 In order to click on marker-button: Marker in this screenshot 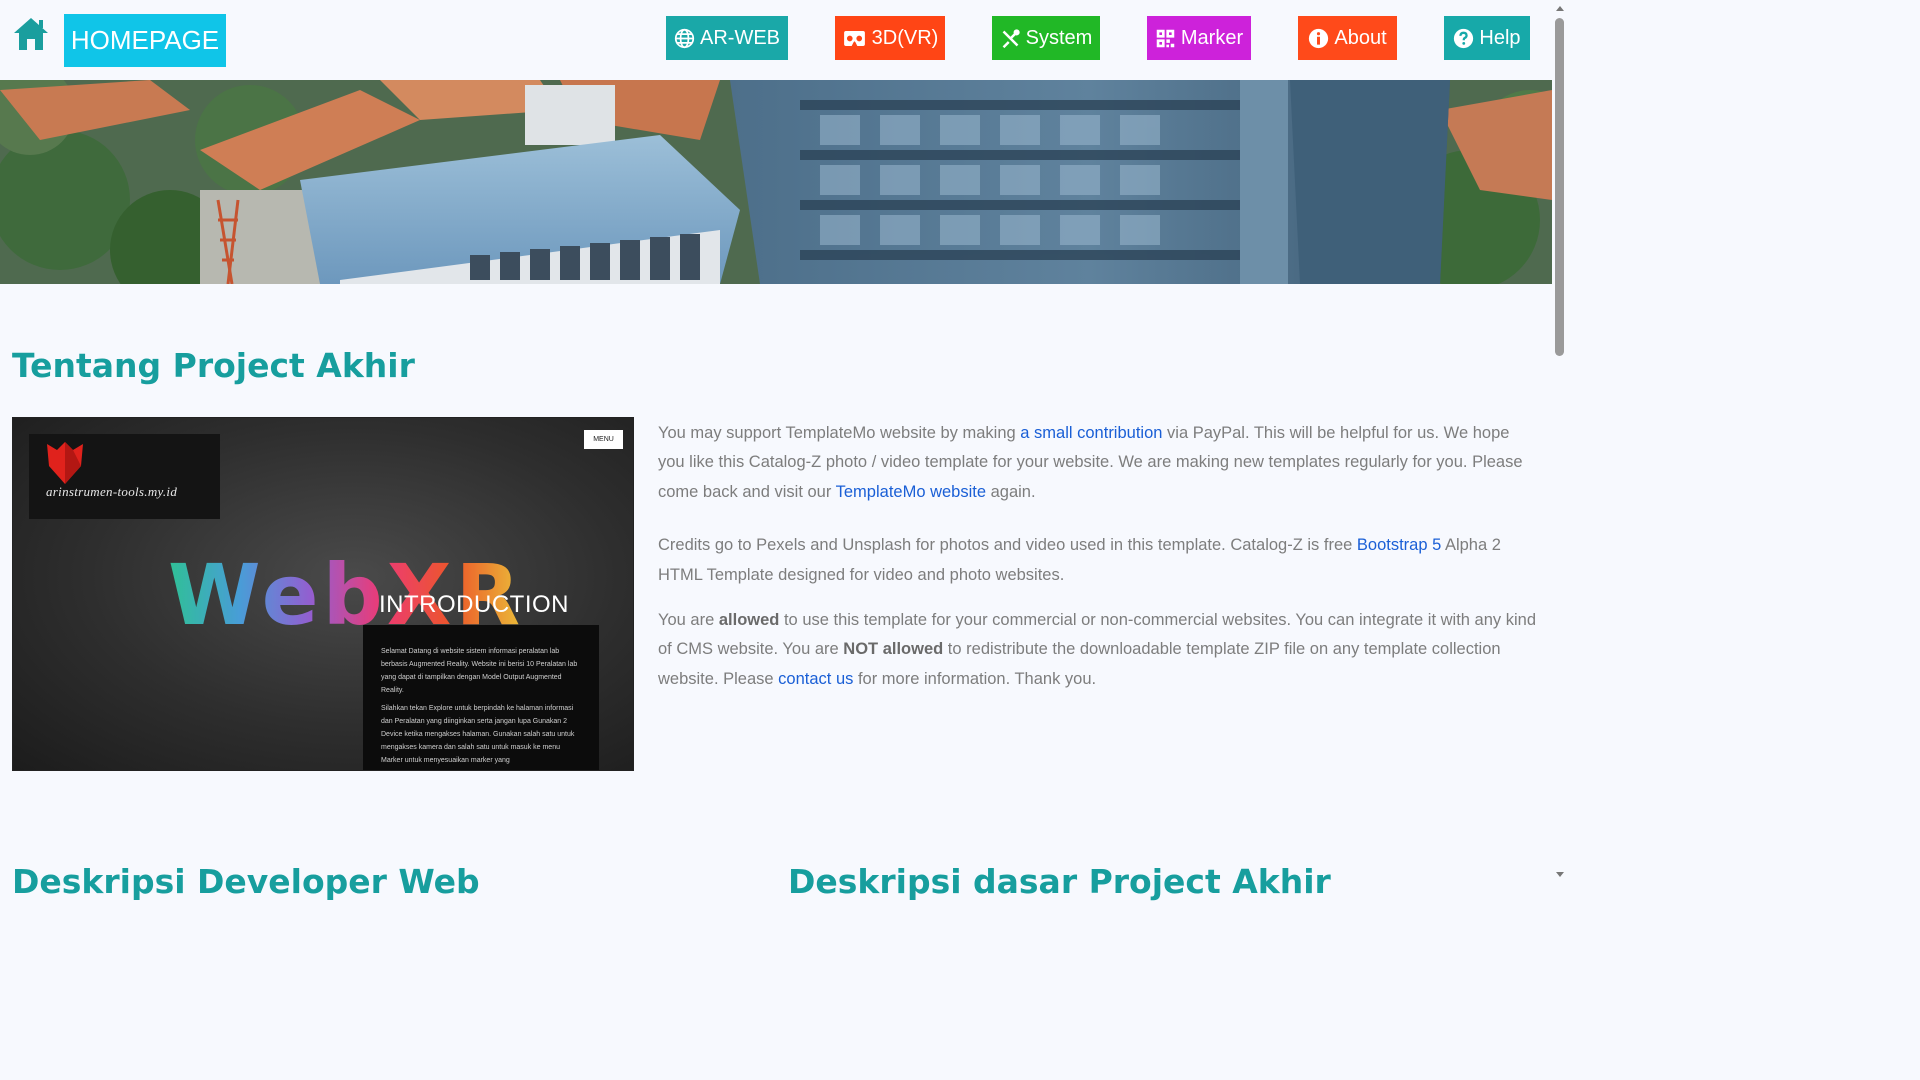, I will do `click(1199, 38)`.